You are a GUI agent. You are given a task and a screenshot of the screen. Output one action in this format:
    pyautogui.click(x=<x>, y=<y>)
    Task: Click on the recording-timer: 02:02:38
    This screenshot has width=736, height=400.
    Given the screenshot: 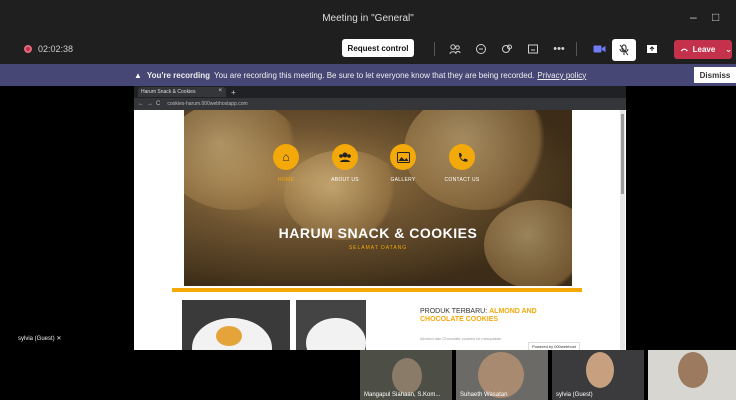 What is the action you would take?
    pyautogui.click(x=48, y=49)
    